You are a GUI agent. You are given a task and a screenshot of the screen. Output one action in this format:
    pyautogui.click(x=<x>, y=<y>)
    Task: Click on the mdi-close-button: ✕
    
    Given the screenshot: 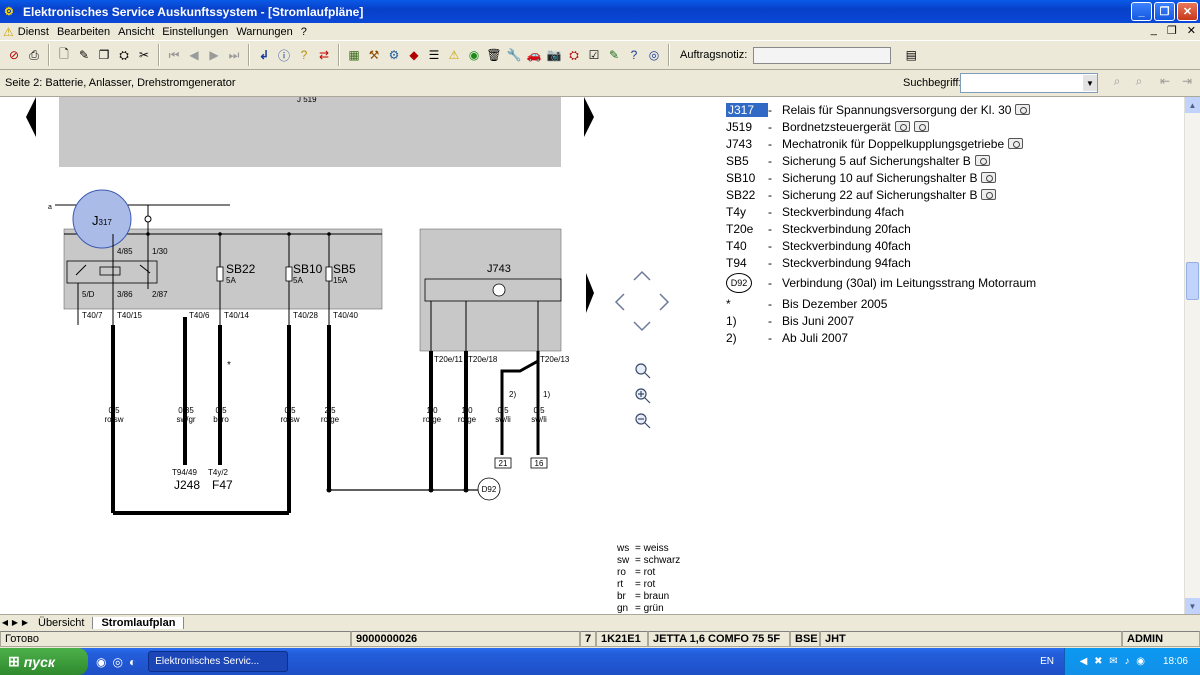 What is the action you would take?
    pyautogui.click(x=1191, y=30)
    